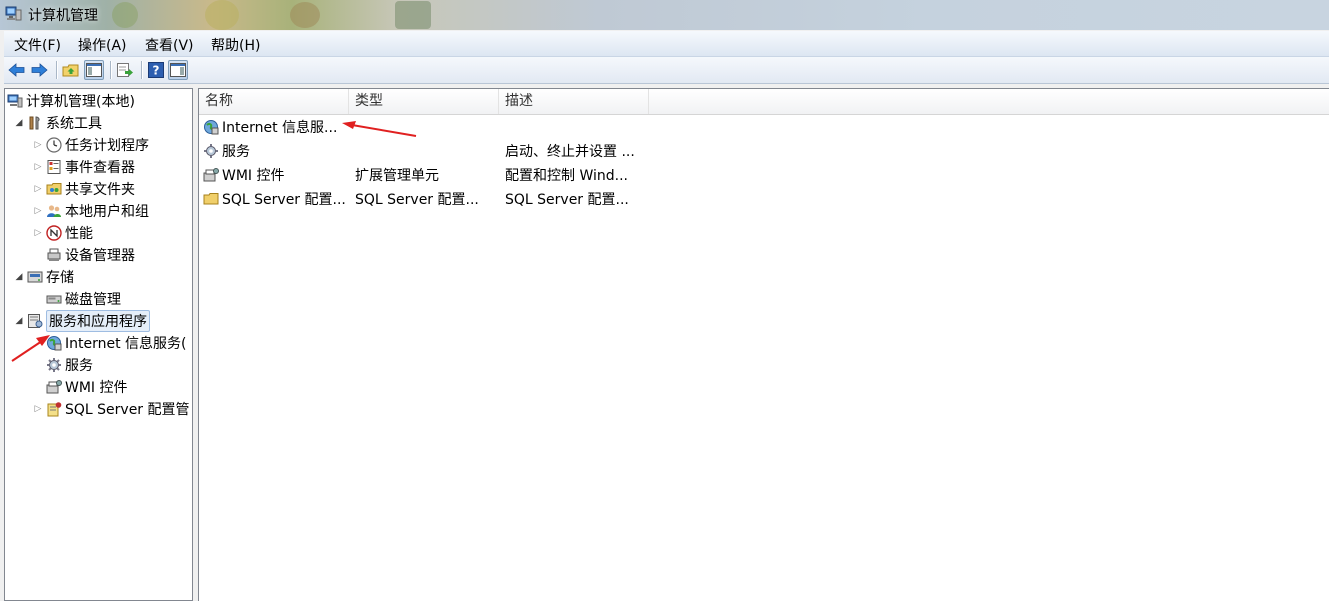  What do you see at coordinates (98, 321) in the screenshot?
I see `tree-item-label: 服务和应用程序` at bounding box center [98, 321].